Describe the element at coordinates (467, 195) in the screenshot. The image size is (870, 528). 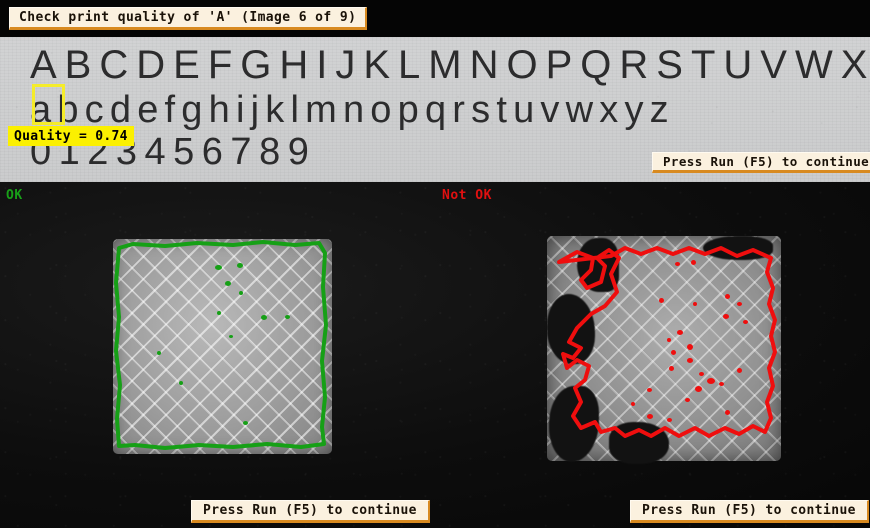
I see `verdict-label-not-ok: Not OK` at that location.